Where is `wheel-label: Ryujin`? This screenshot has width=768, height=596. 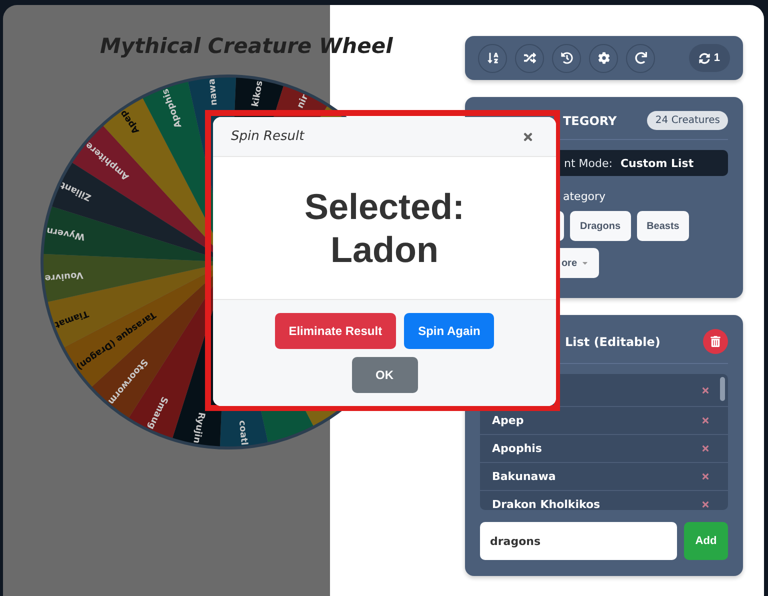
wheel-label: Ryujin is located at coordinates (198, 427).